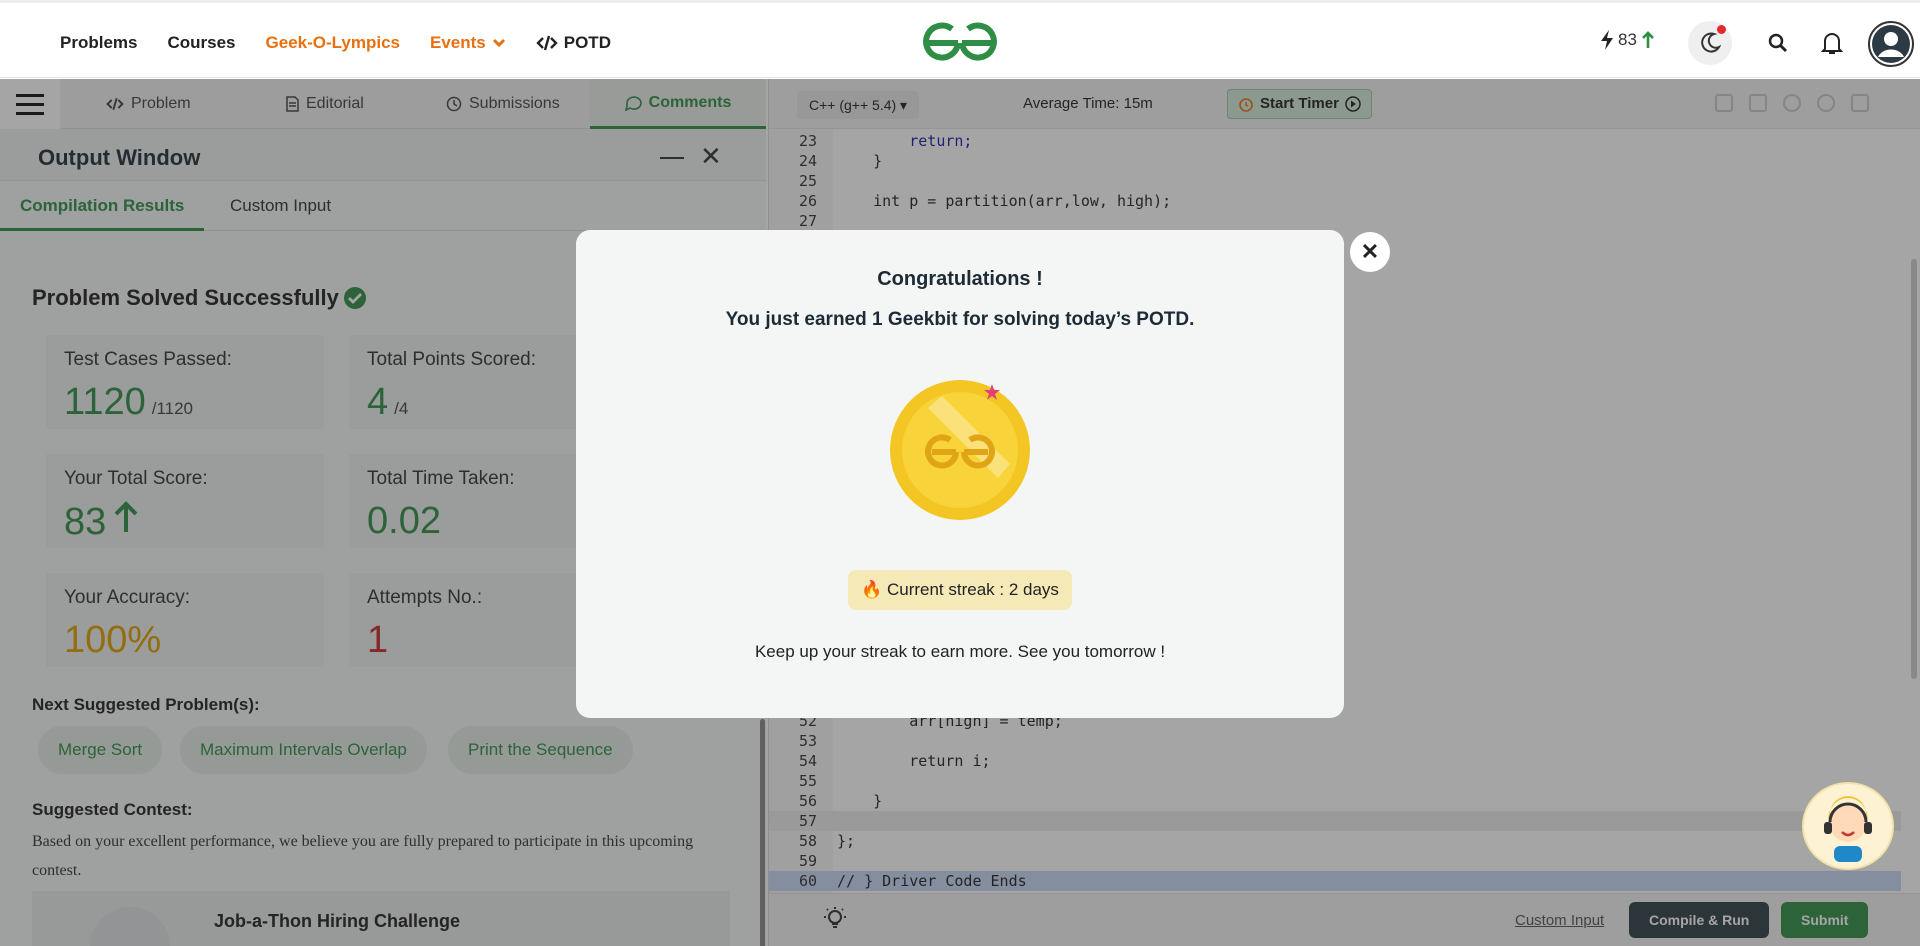  I want to click on dark-mode-toggle, so click(1710, 43).